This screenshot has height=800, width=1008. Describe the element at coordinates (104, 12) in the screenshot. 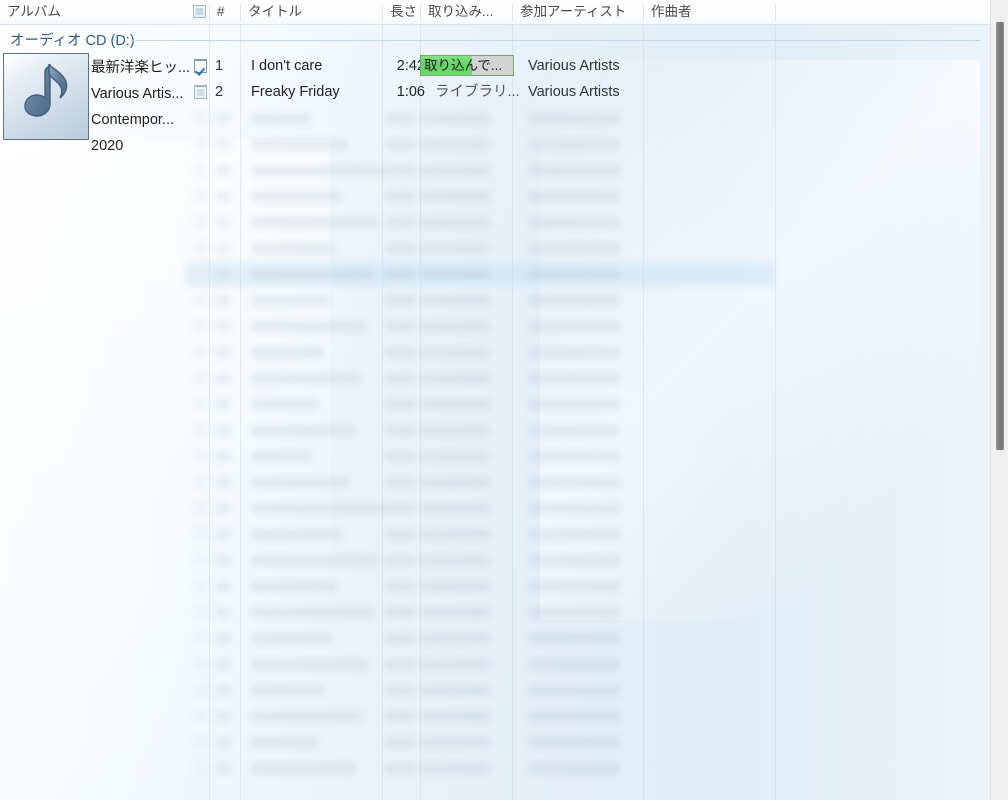

I see `column-header-album: アルバム` at that location.